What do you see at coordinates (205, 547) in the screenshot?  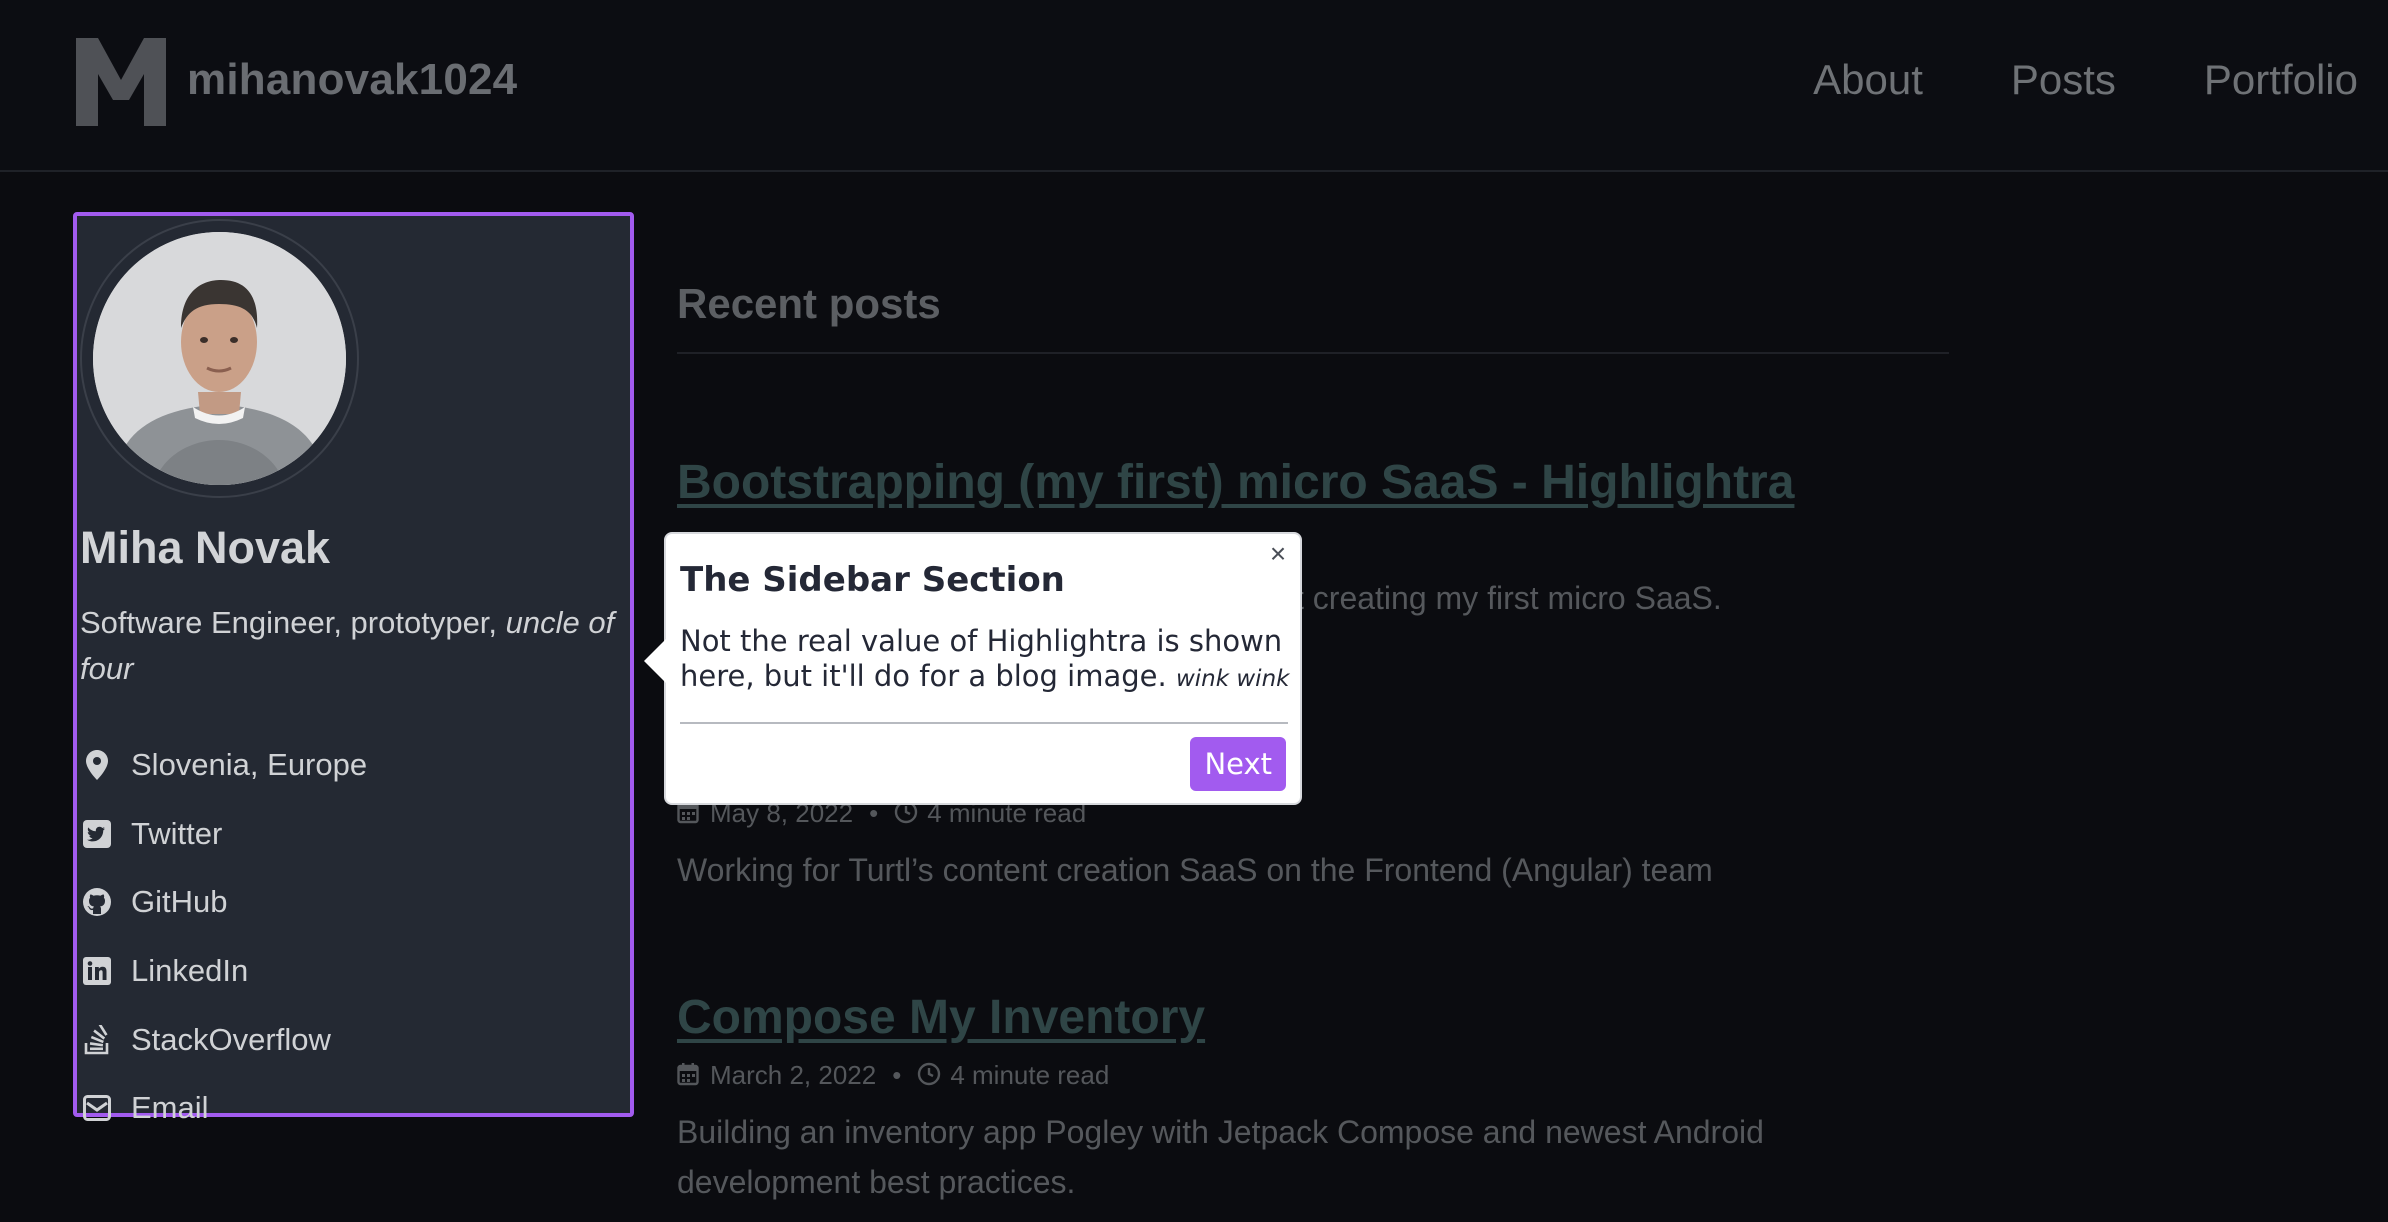 I see `author-name: Miha Novak` at bounding box center [205, 547].